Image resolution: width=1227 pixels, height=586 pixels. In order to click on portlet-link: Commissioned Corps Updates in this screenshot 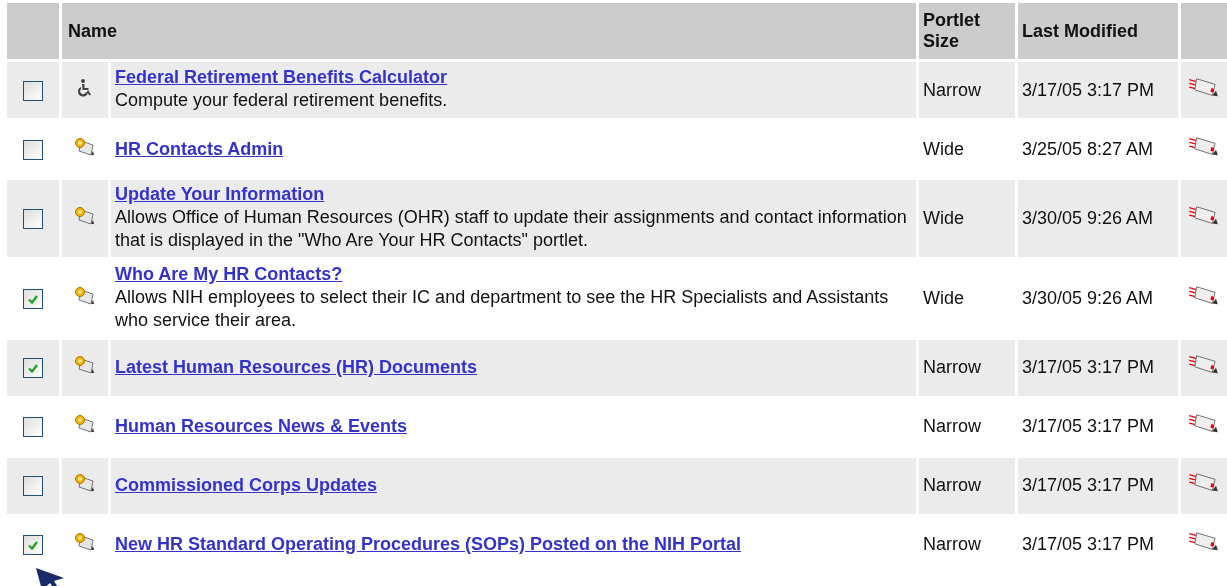, I will do `click(246, 485)`.